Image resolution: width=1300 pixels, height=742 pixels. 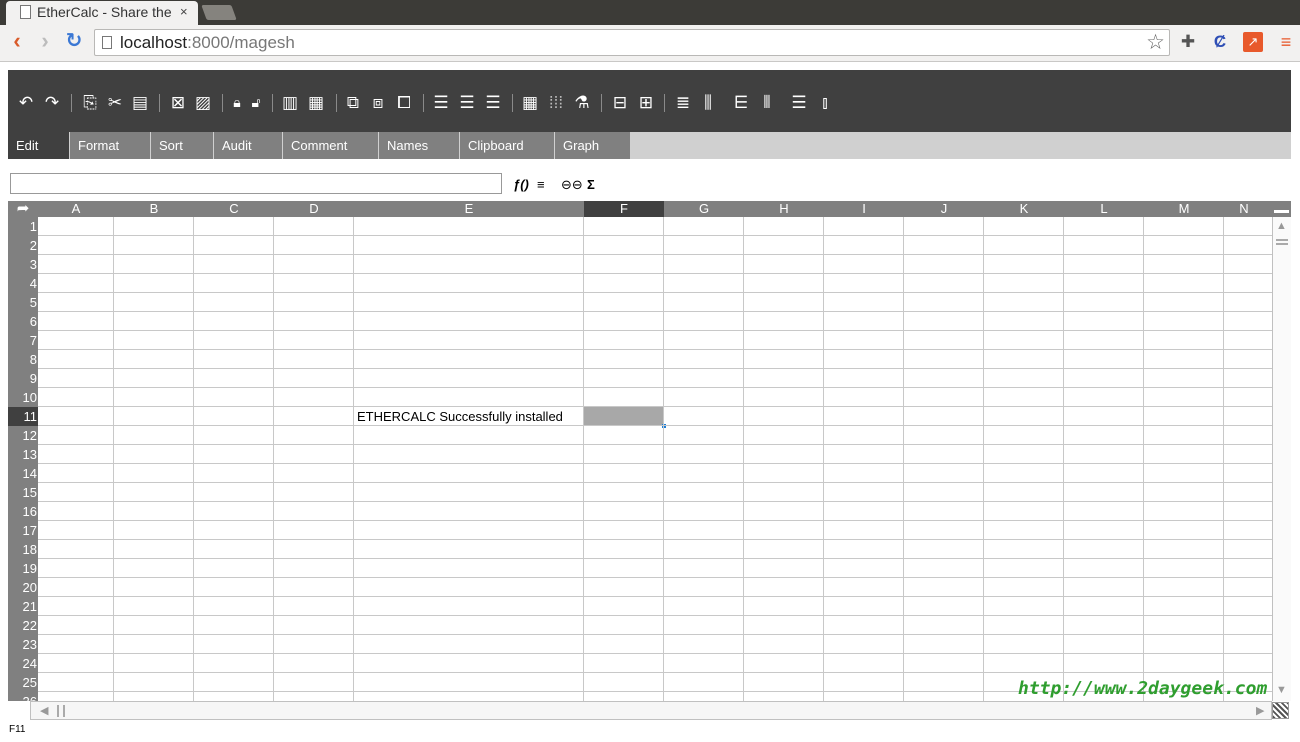 What do you see at coordinates (256, 183) in the screenshot?
I see `formula-input` at bounding box center [256, 183].